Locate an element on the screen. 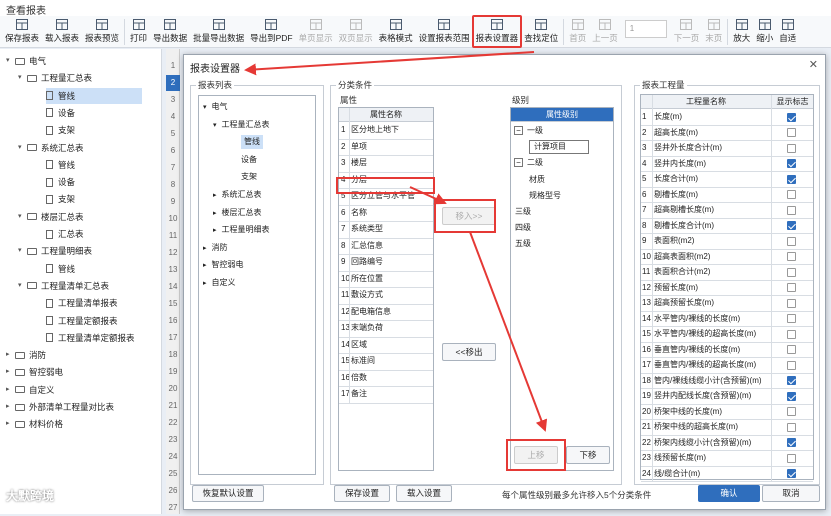 The width and height of the screenshot is (831, 516). tree-item: ▸ 智控弱电 is located at coordinates (34, 372).